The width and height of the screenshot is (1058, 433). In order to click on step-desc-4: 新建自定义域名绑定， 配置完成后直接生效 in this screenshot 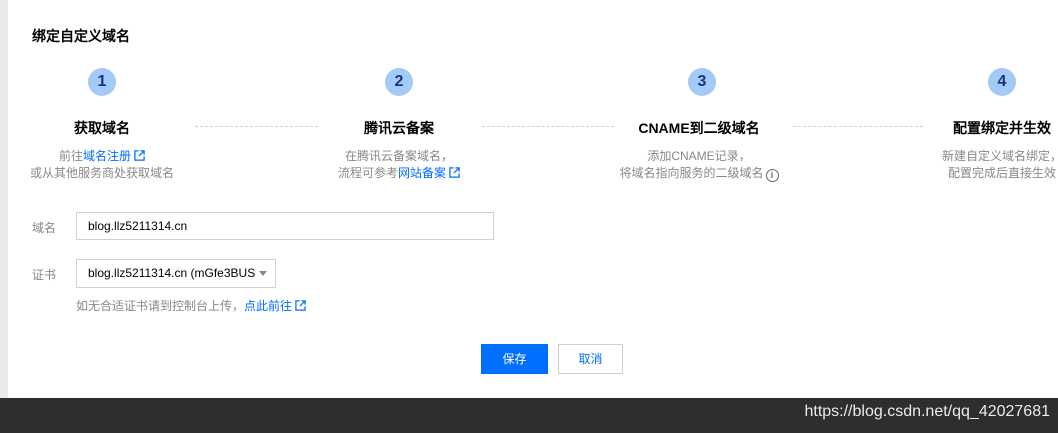, I will do `click(955, 165)`.